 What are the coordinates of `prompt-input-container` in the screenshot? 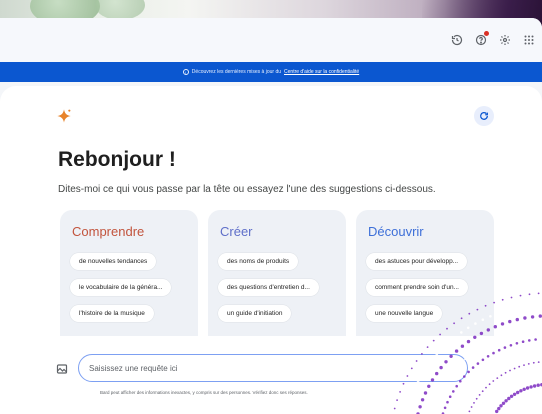 It's located at (273, 368).